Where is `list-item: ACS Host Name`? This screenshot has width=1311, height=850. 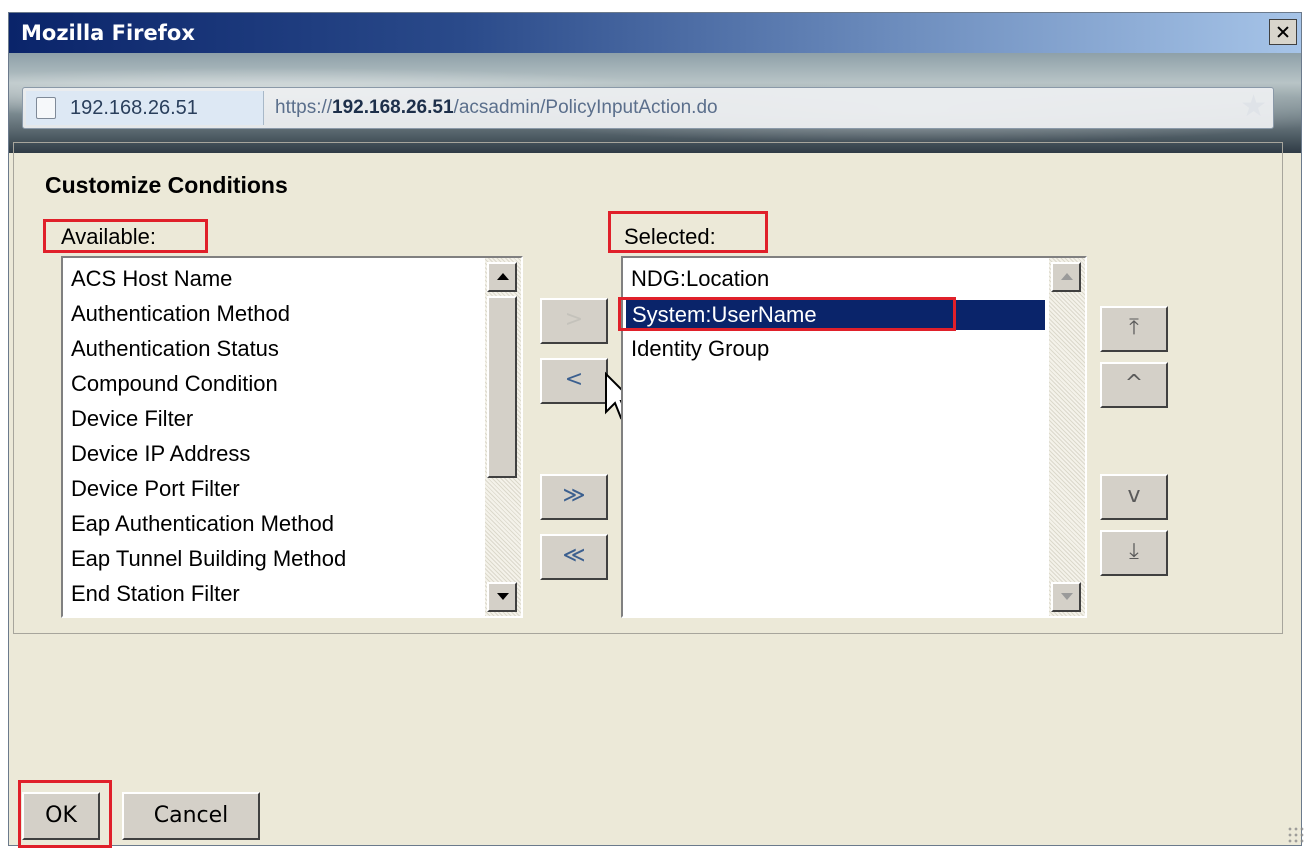 list-item: ACS Host Name is located at coordinates (151, 279).